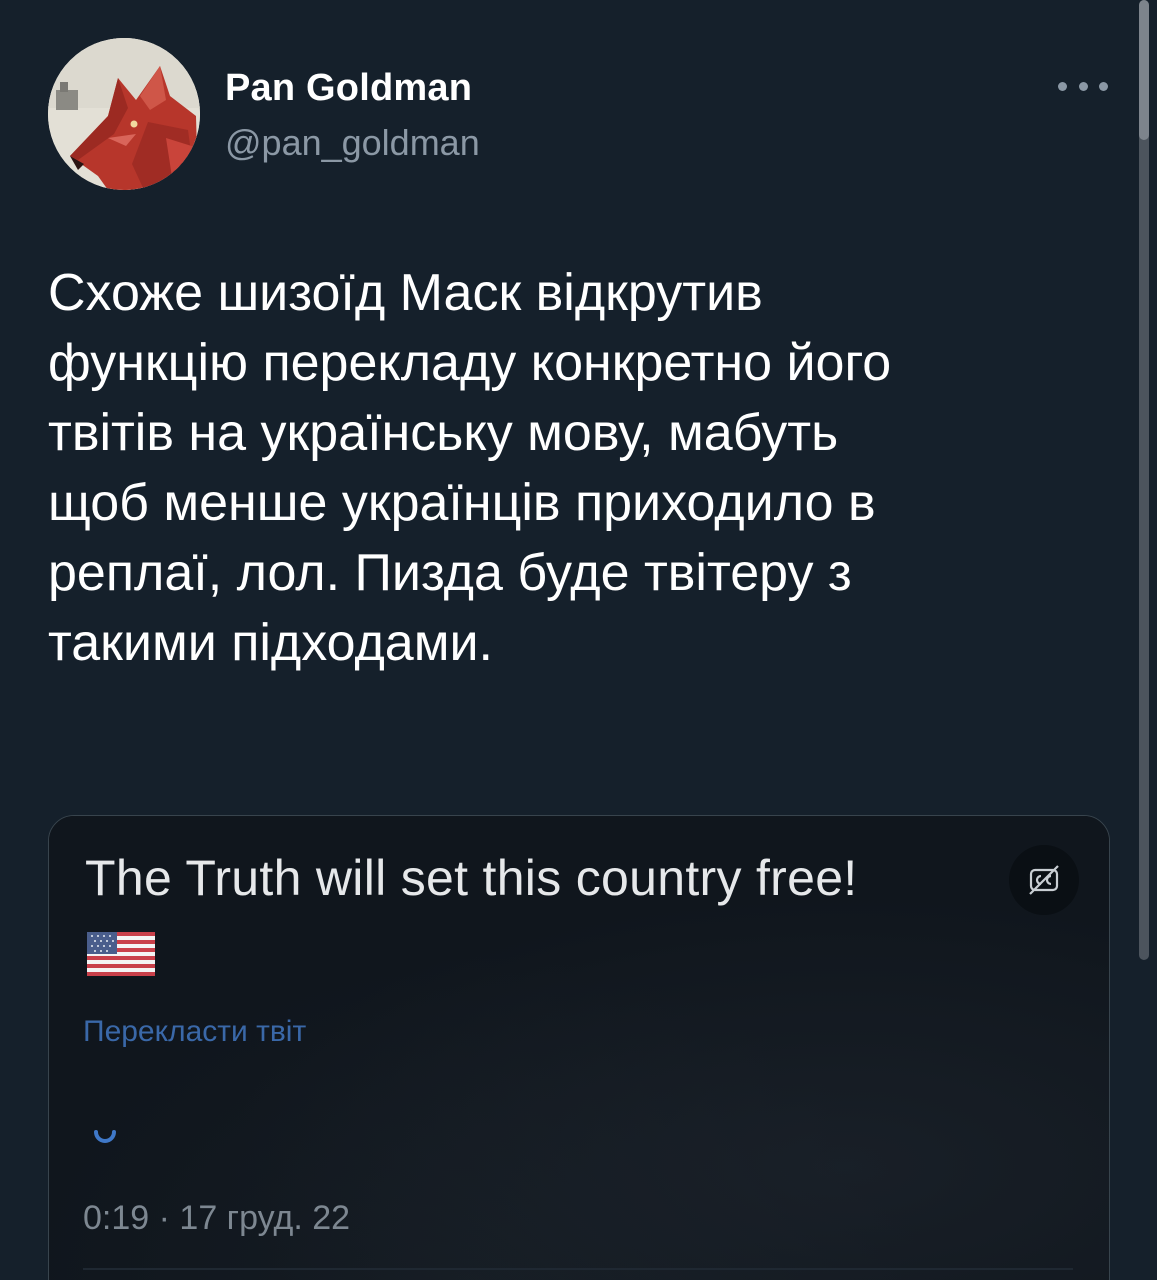 This screenshot has height=1280, width=1157. What do you see at coordinates (194, 1032) in the screenshot?
I see `translate-tweet-link: Перекласти твіт` at bounding box center [194, 1032].